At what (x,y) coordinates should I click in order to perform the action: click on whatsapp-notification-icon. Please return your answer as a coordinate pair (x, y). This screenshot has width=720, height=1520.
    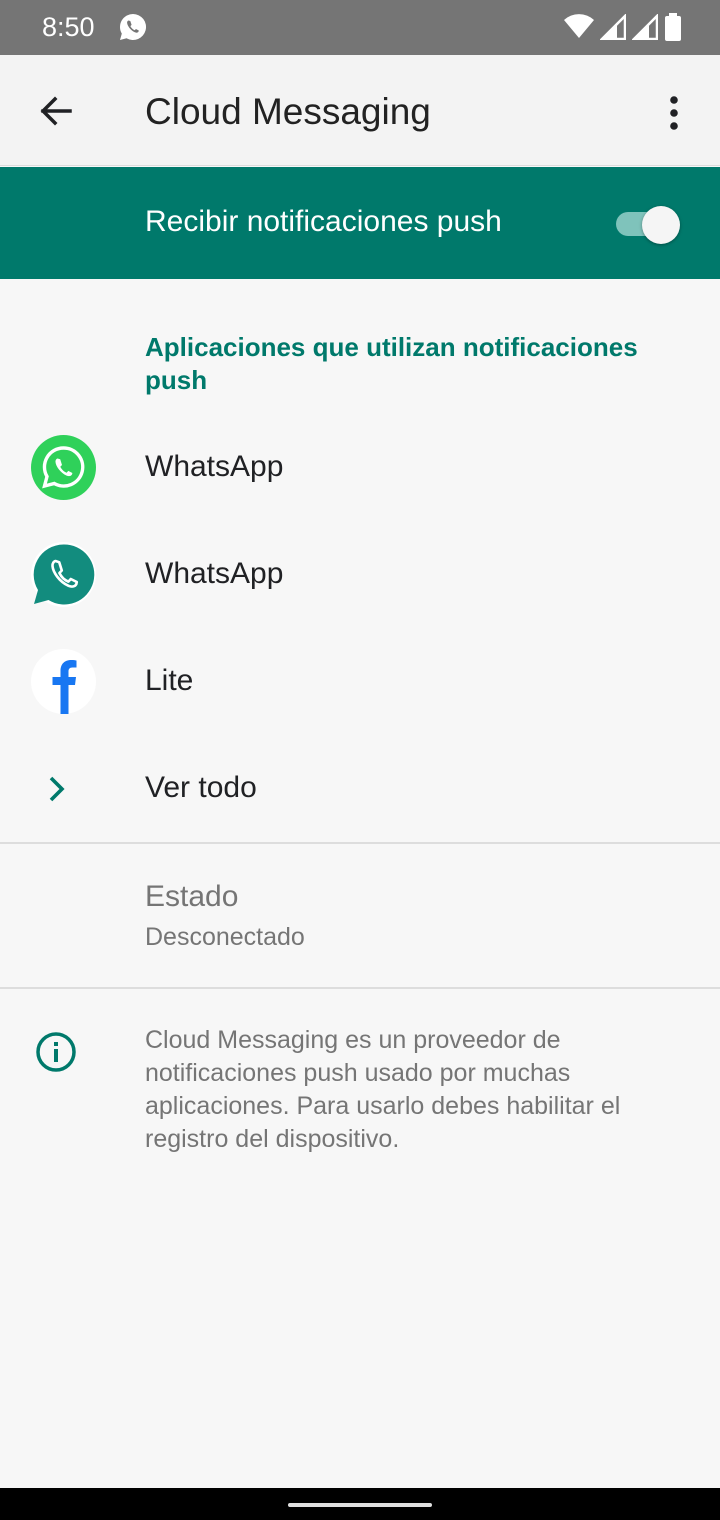
    Looking at the image, I should click on (133, 27).